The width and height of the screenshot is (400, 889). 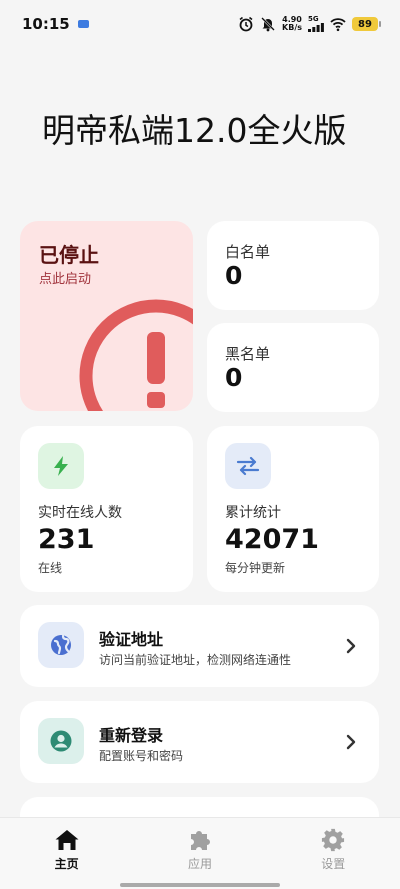 I want to click on bottom-nav: 主页 应用 设置, so click(x=200, y=853).